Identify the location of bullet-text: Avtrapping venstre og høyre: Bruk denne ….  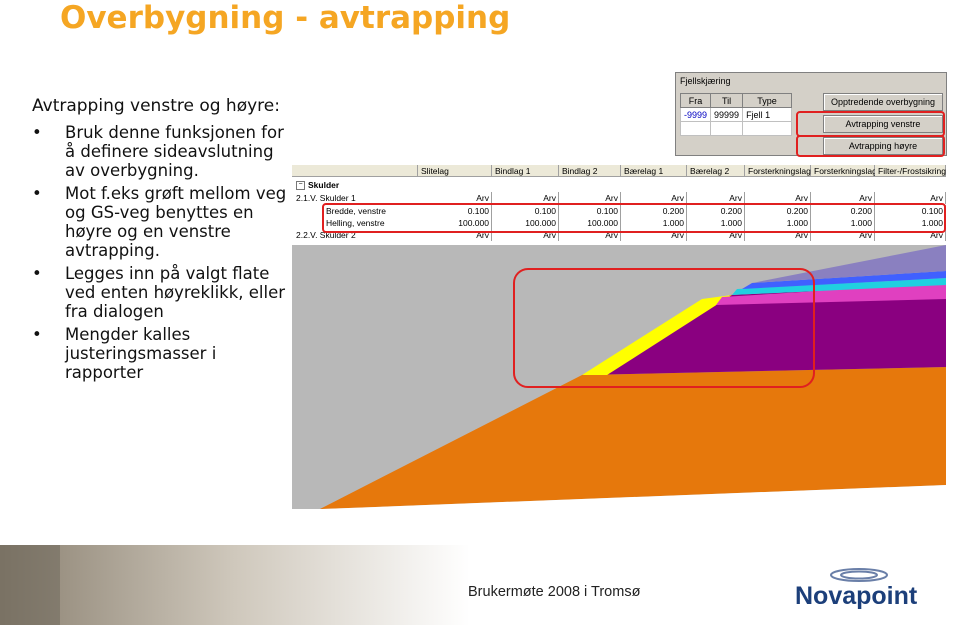
(159, 241).